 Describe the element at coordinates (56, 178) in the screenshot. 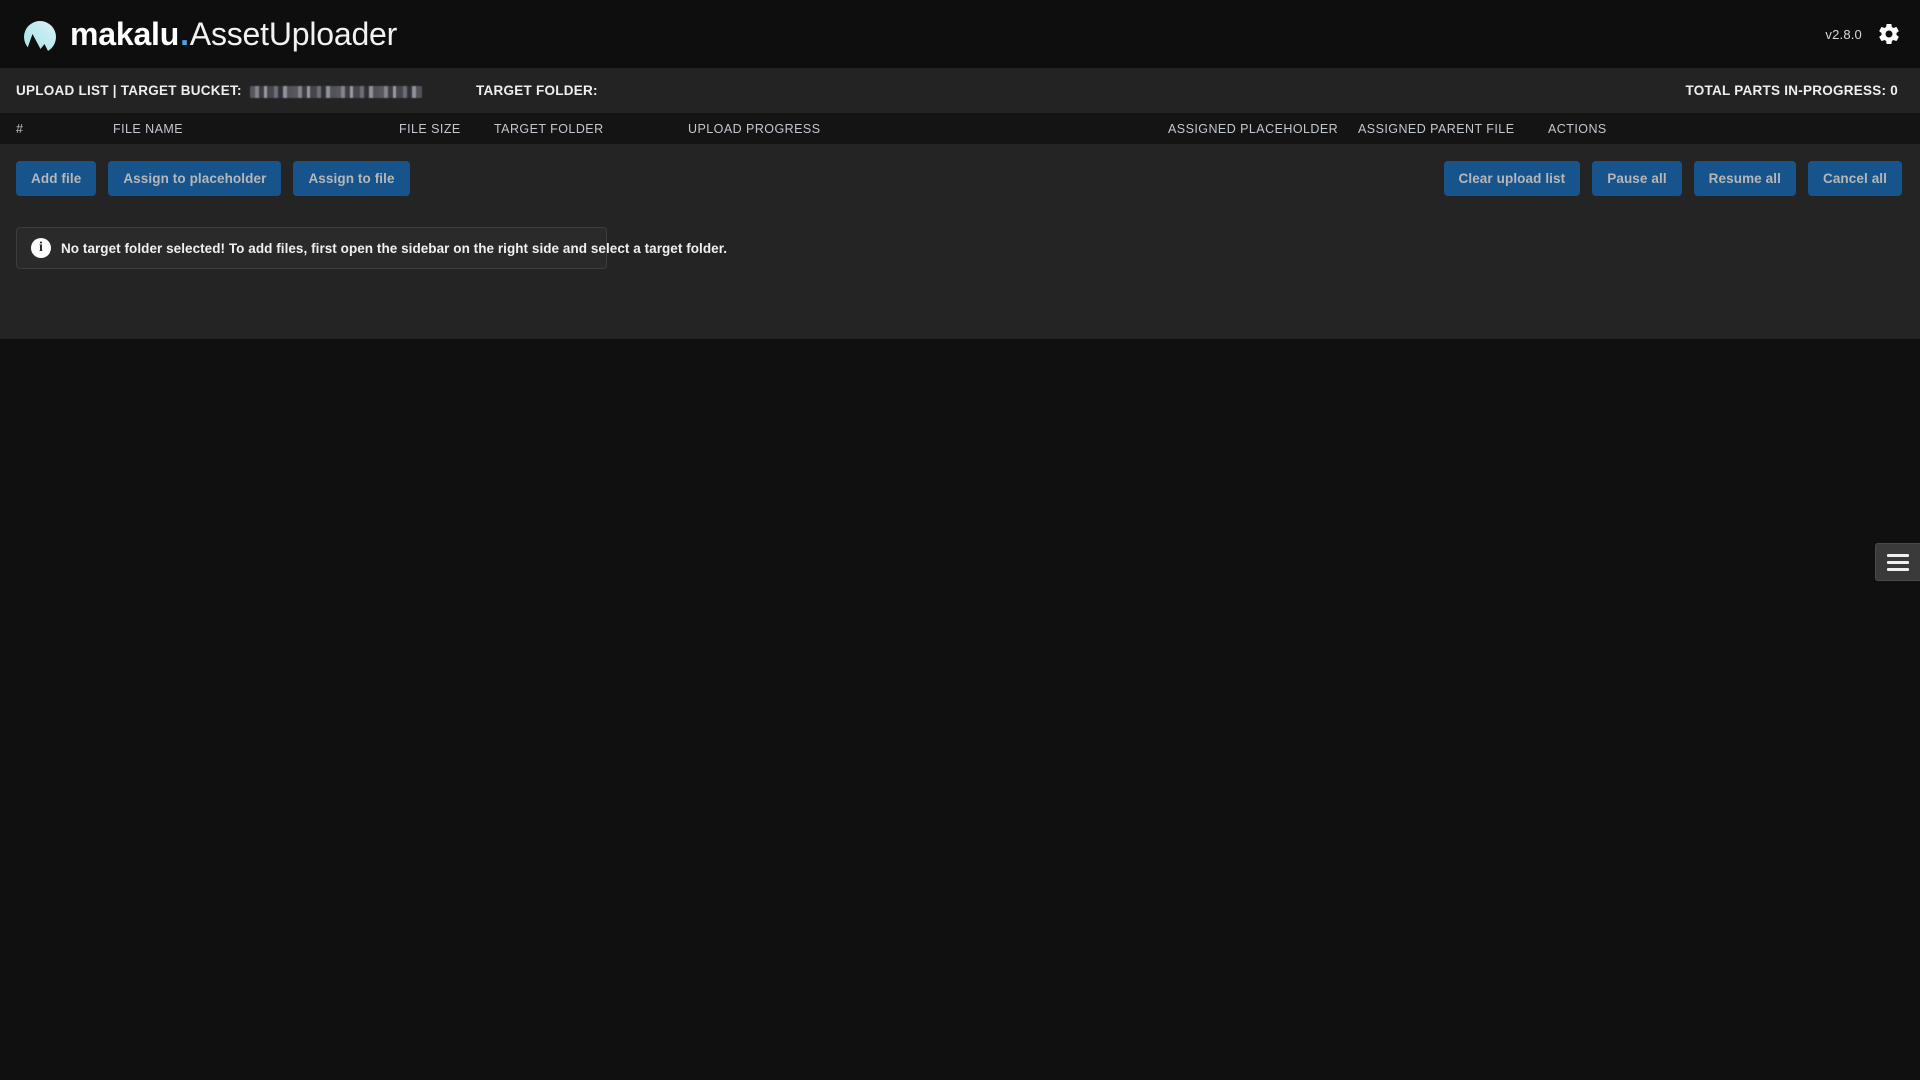

I see `add-file-button: Add file` at that location.